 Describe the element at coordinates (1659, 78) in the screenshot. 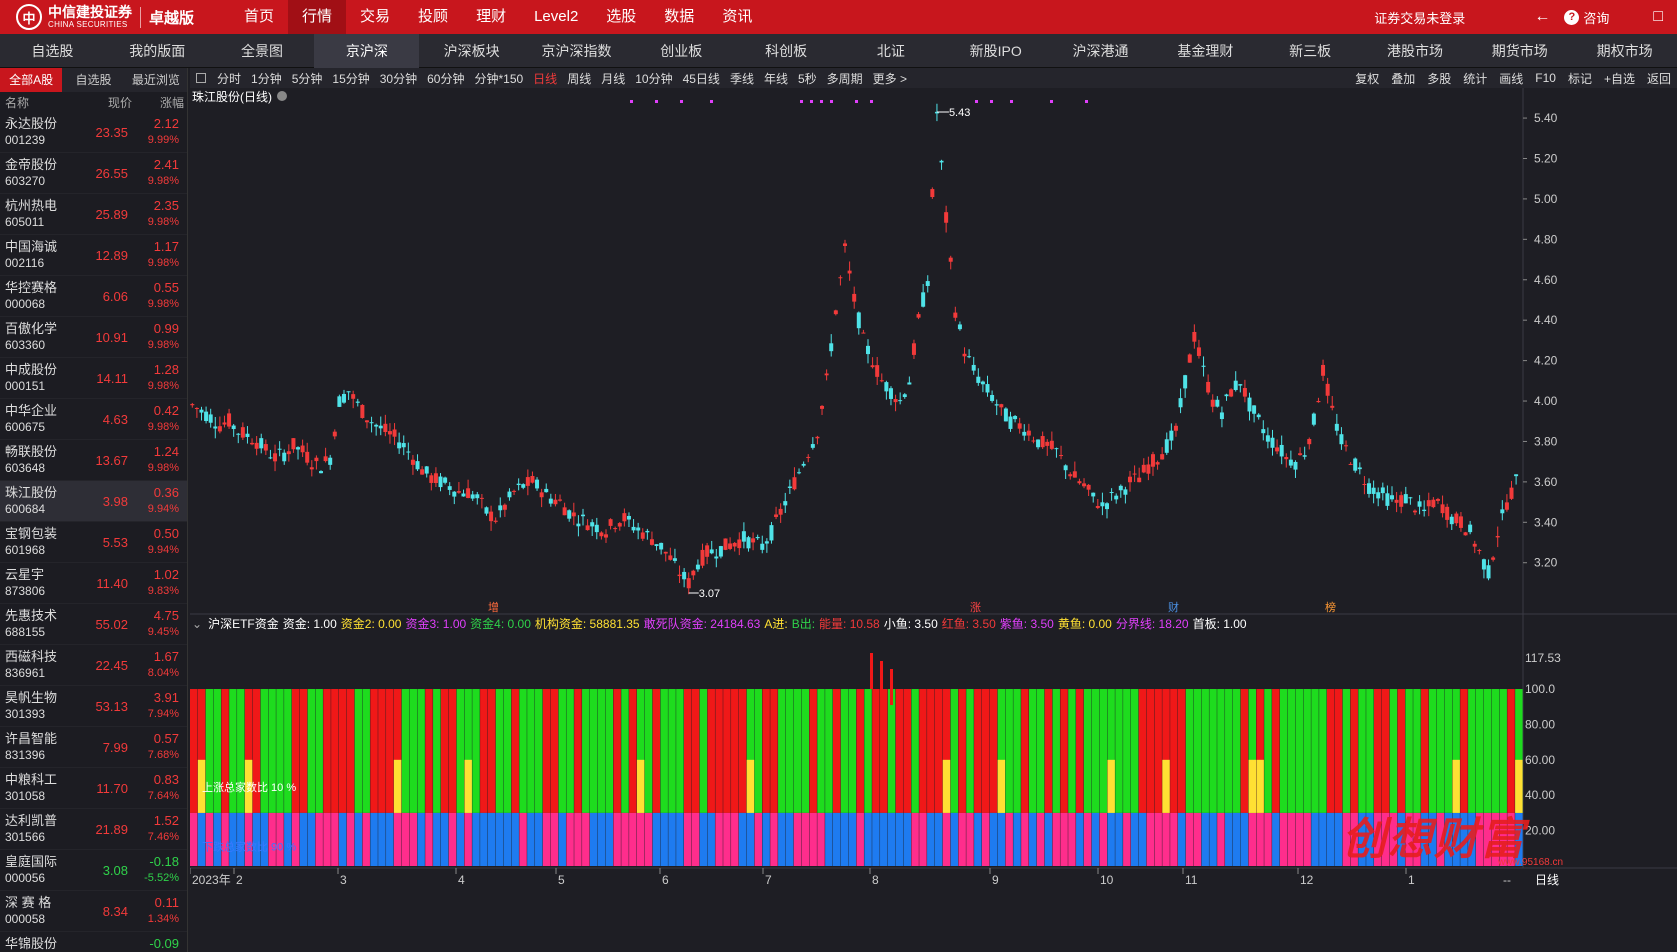

I see `chart-tool: 返回` at that location.